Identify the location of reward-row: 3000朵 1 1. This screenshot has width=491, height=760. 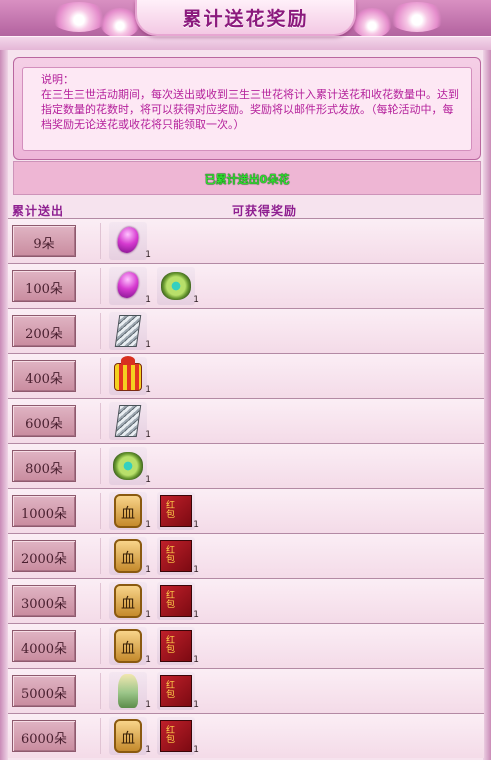
(246, 600).